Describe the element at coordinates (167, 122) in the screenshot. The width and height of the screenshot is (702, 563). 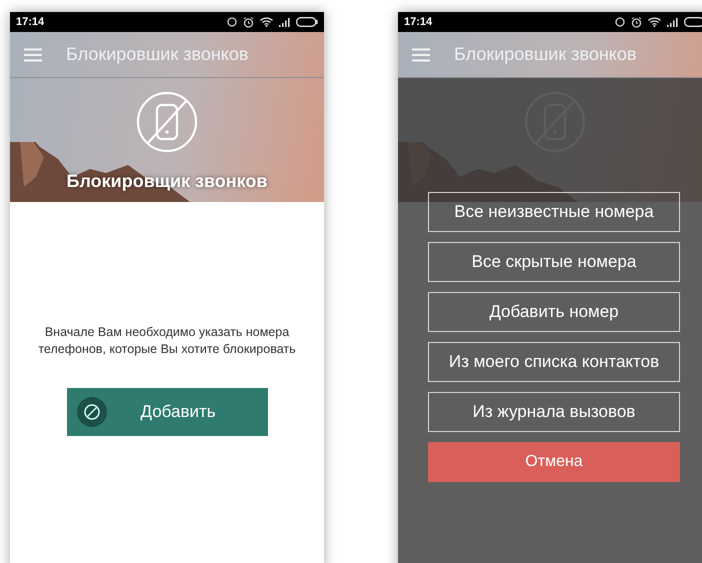
I see `blocked-phone-icon` at that location.